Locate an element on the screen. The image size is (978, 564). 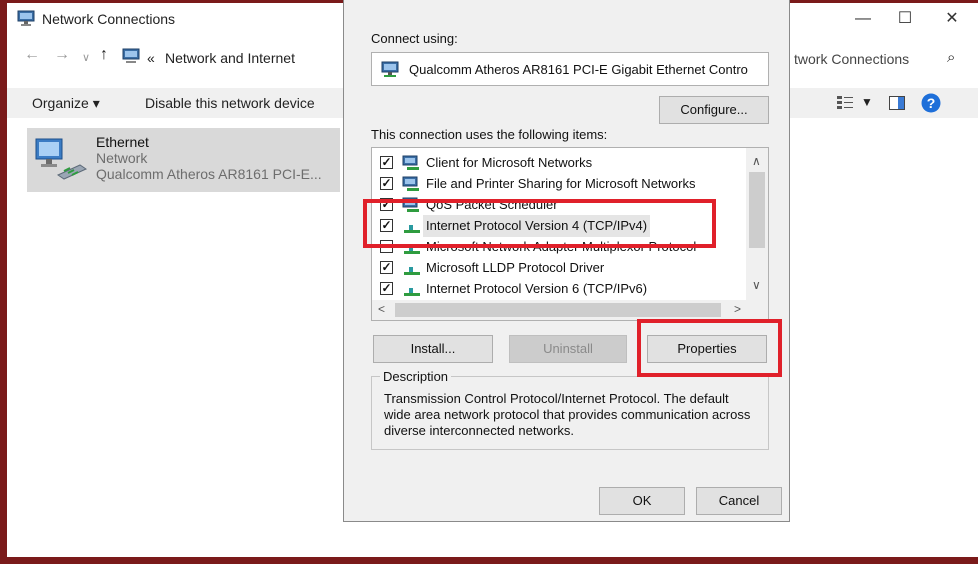
list-horizontal-scrollbar: < > is located at coordinates (570, 310).